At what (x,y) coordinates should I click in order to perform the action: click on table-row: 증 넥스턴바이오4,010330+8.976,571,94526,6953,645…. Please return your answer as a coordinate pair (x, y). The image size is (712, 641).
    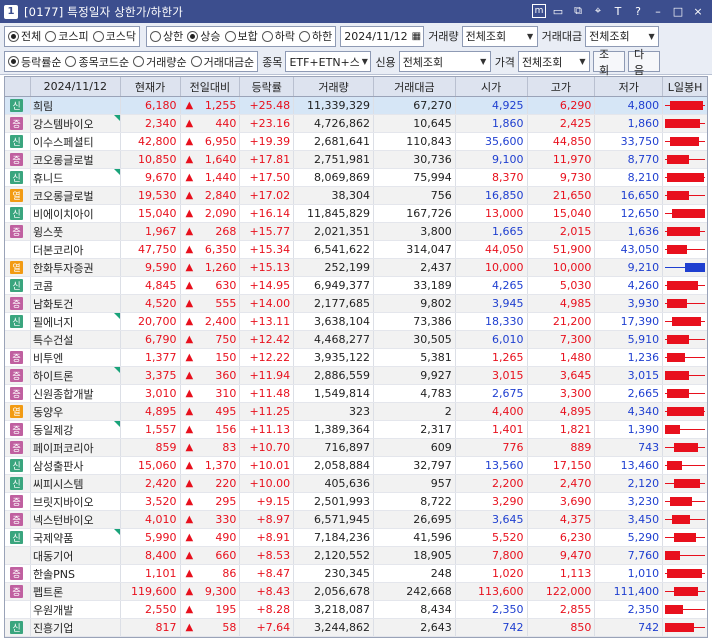
    Looking at the image, I should click on (356, 520).